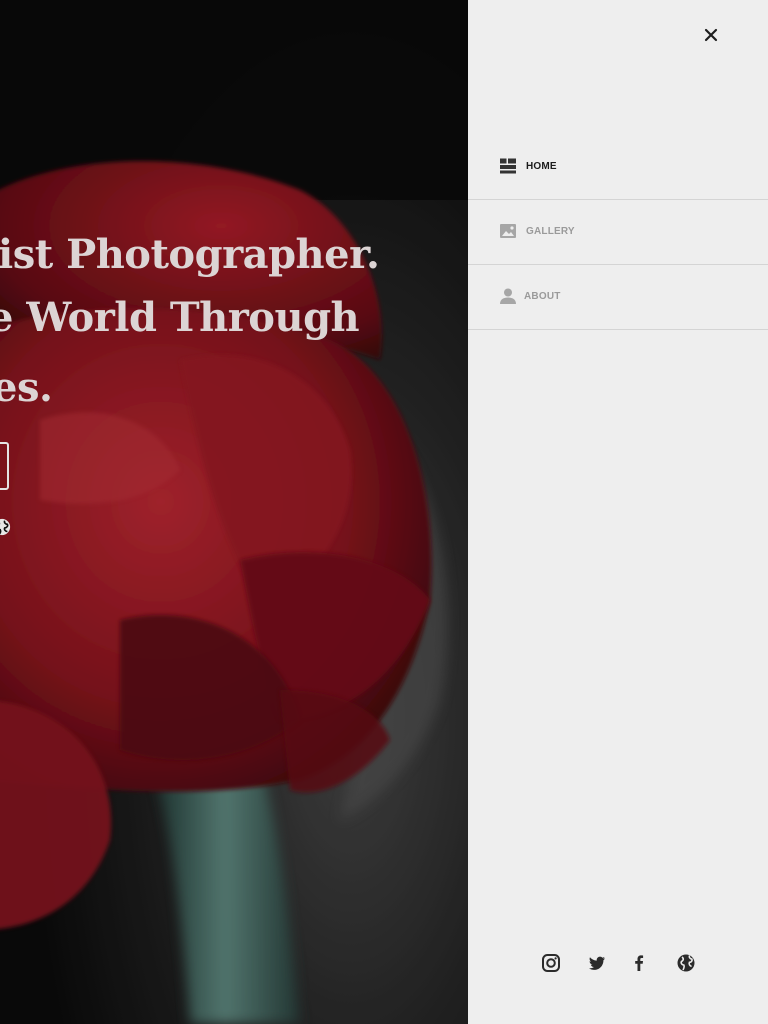  Describe the element at coordinates (542, 296) in the screenshot. I see `nav-label-about: ABOUT` at that location.